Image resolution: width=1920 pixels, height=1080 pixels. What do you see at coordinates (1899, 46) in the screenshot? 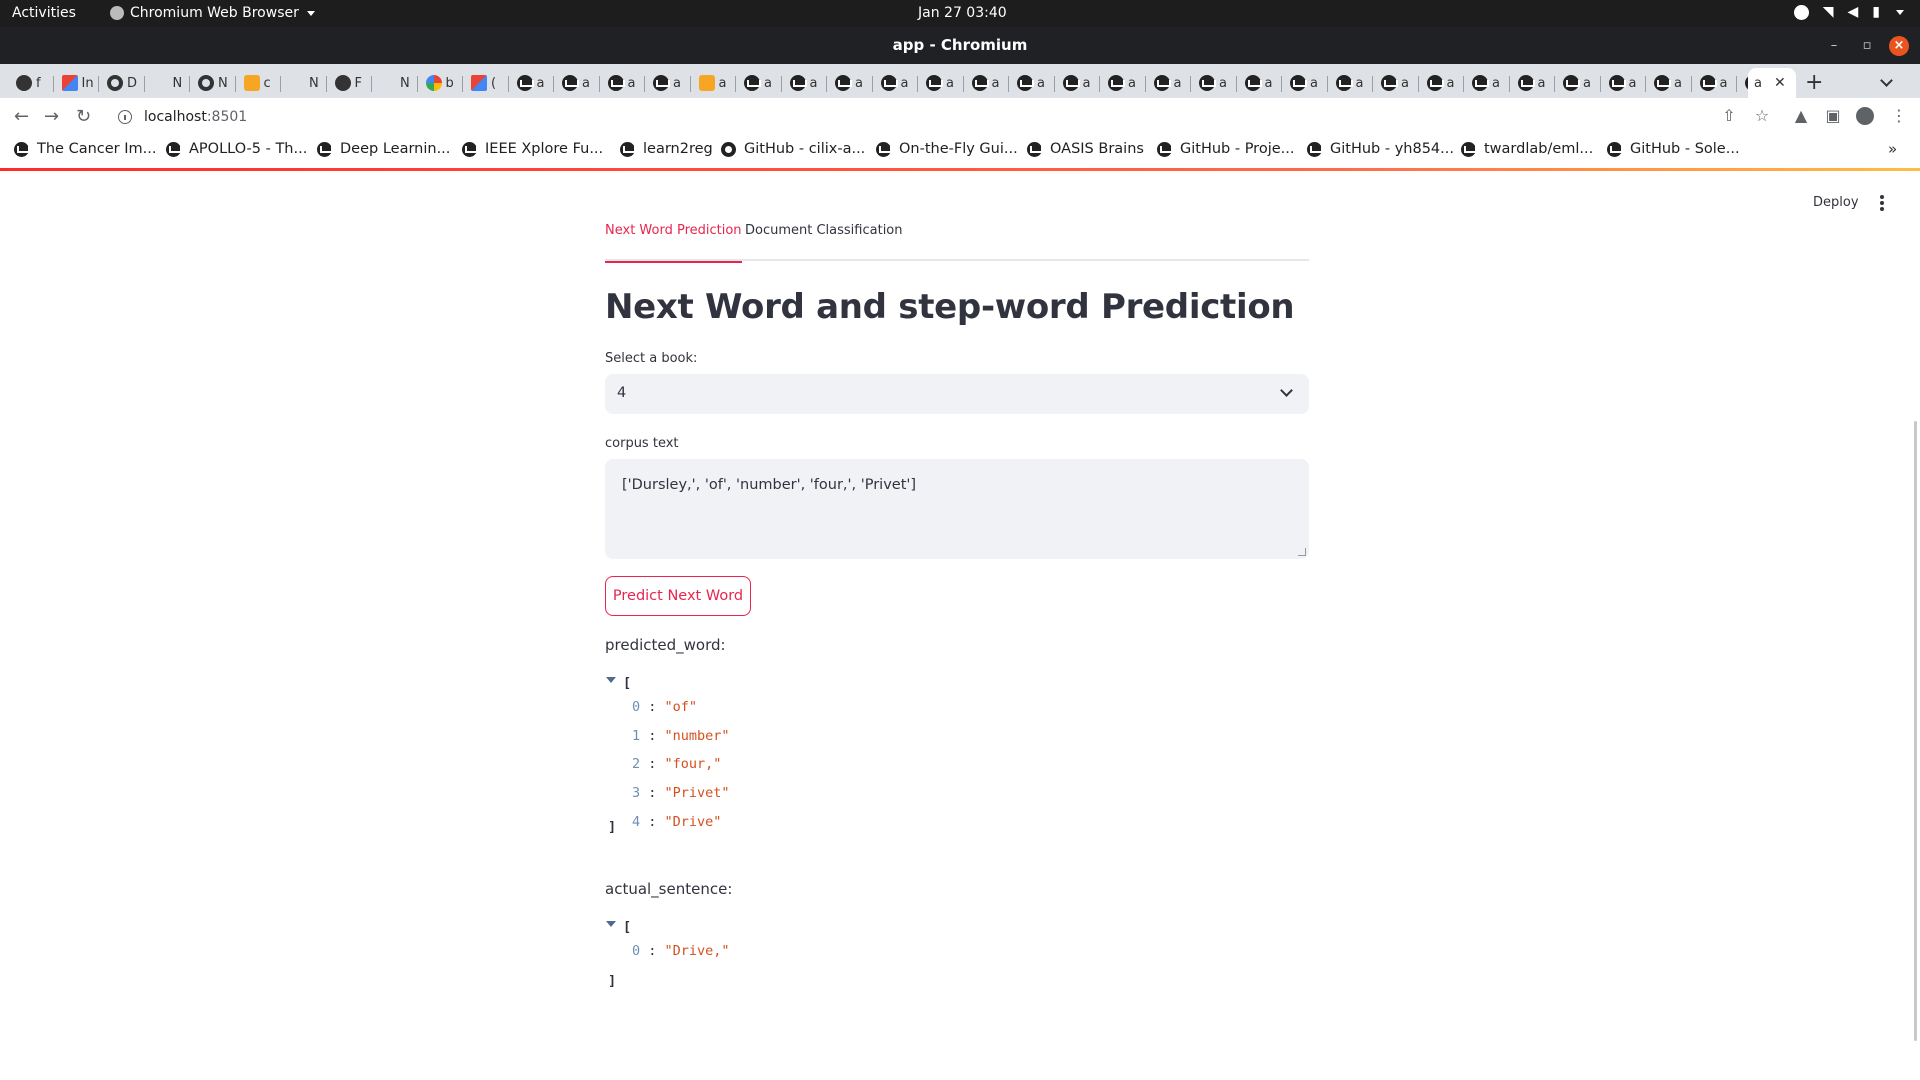
I see `close-window-button: ×` at bounding box center [1899, 46].